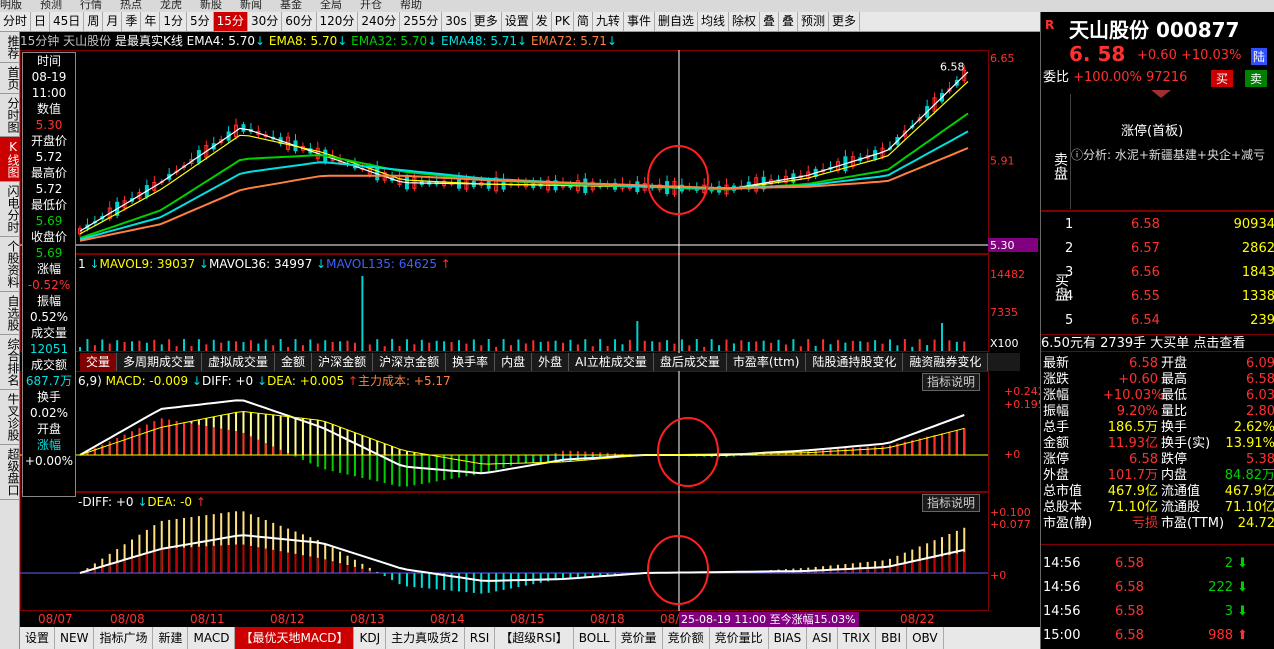  I want to click on volume-tab-2: 虚拟成交量, so click(239, 362).